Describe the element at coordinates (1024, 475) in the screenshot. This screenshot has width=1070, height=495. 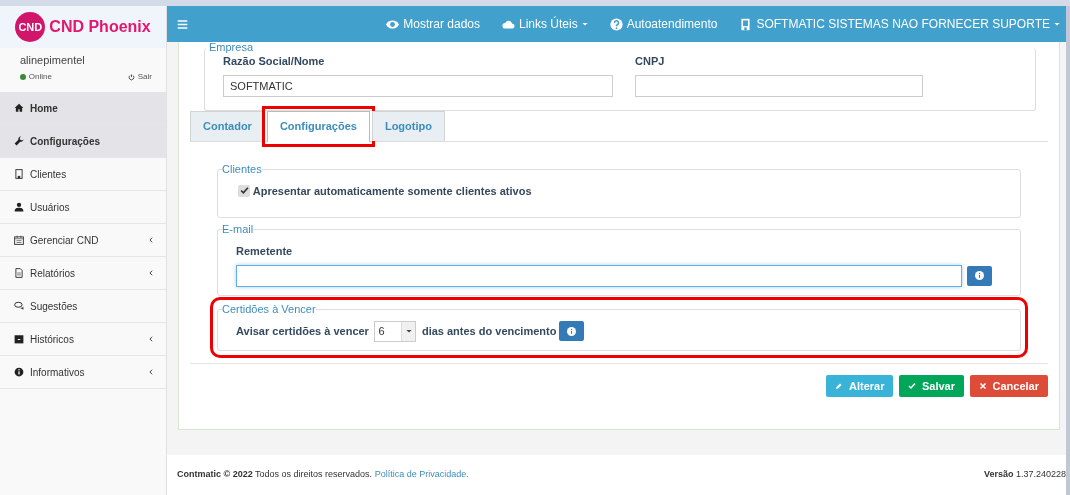
I see `version-text: Versão 1.37.240228` at that location.